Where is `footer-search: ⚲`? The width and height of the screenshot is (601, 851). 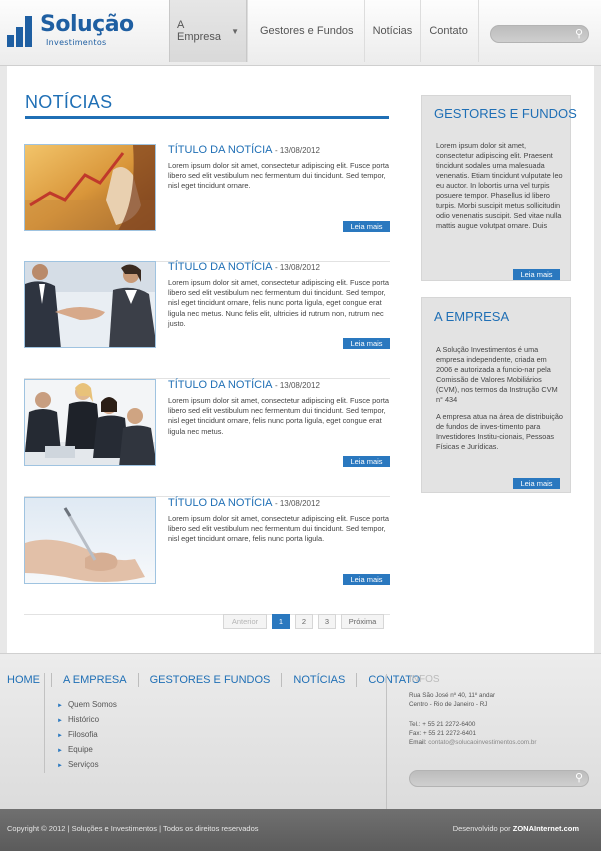 footer-search: ⚲ is located at coordinates (499, 778).